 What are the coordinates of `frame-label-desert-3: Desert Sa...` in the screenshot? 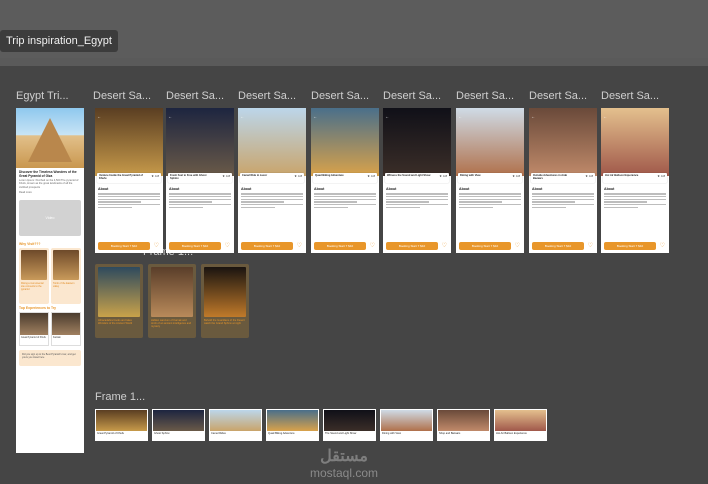 It's located at (270, 96).